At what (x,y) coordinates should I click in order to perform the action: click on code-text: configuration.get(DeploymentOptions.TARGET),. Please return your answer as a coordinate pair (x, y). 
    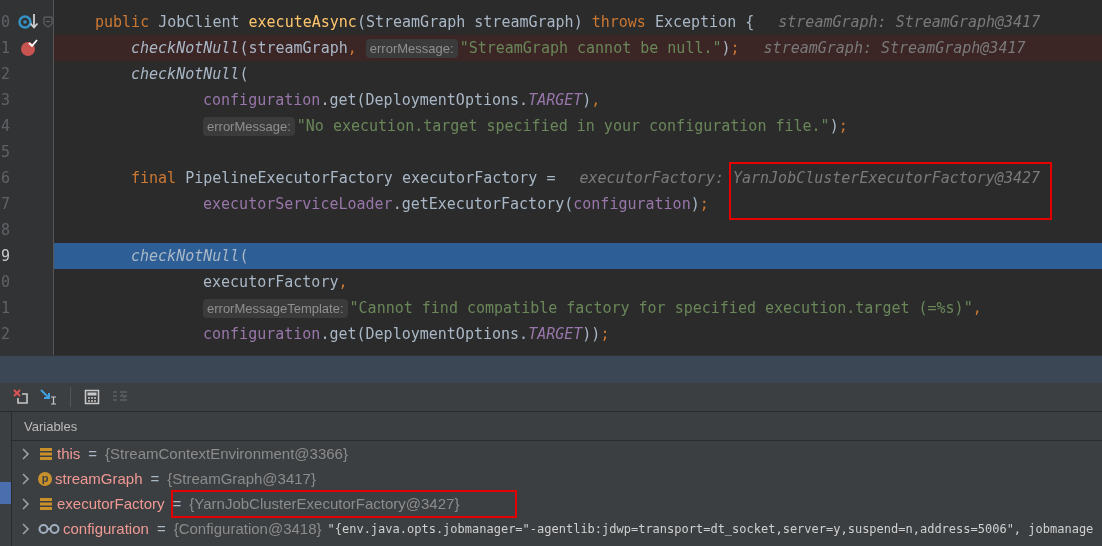
    Looking at the image, I should click on (402, 100).